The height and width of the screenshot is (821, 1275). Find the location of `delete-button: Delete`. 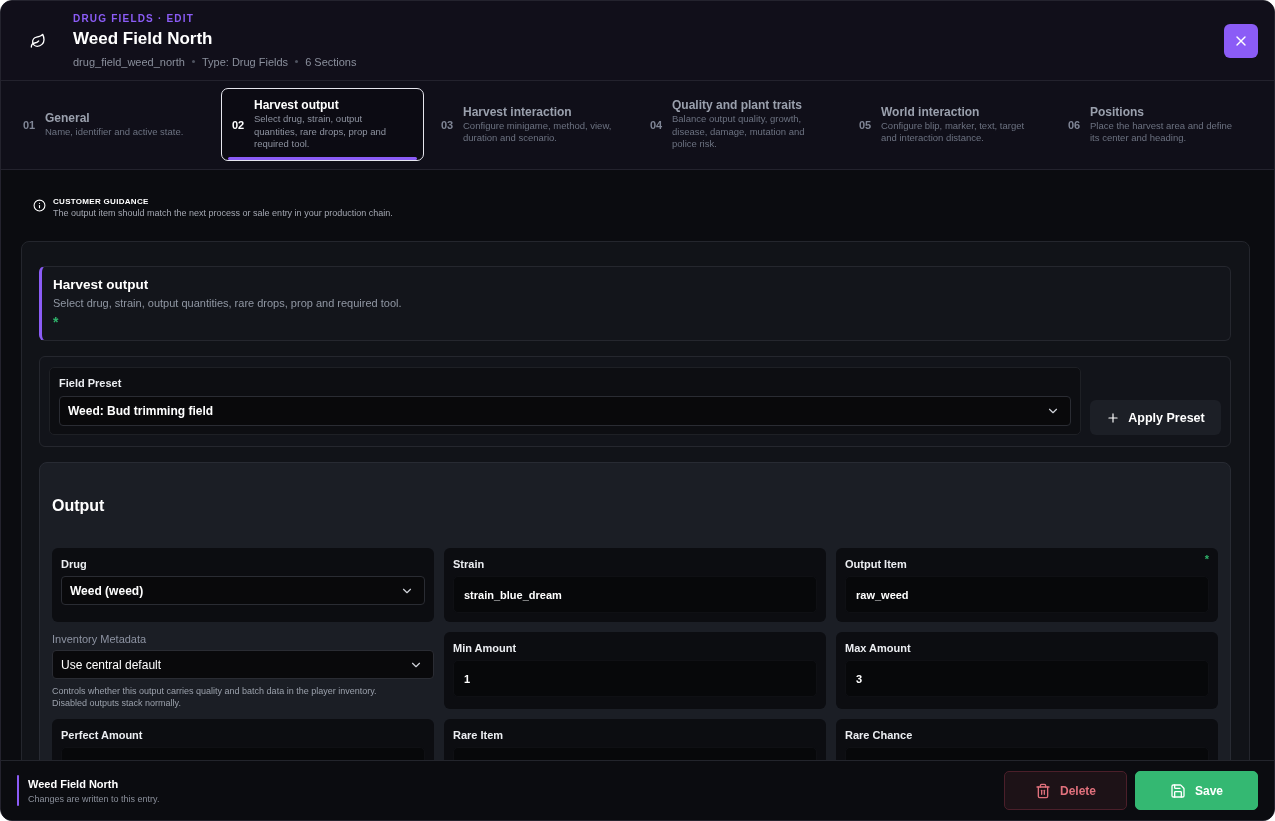

delete-button: Delete is located at coordinates (1065, 790).